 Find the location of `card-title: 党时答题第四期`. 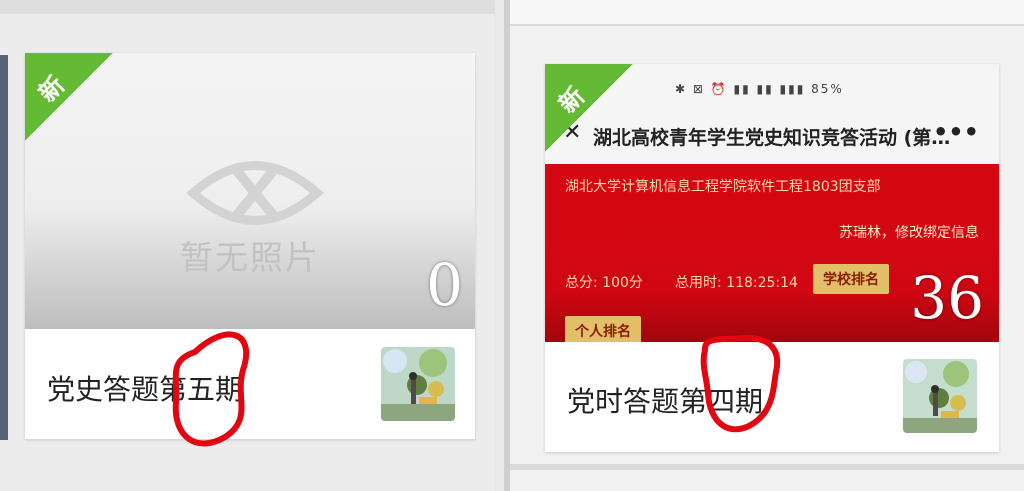

card-title: 党时答题第四期 is located at coordinates (665, 400).